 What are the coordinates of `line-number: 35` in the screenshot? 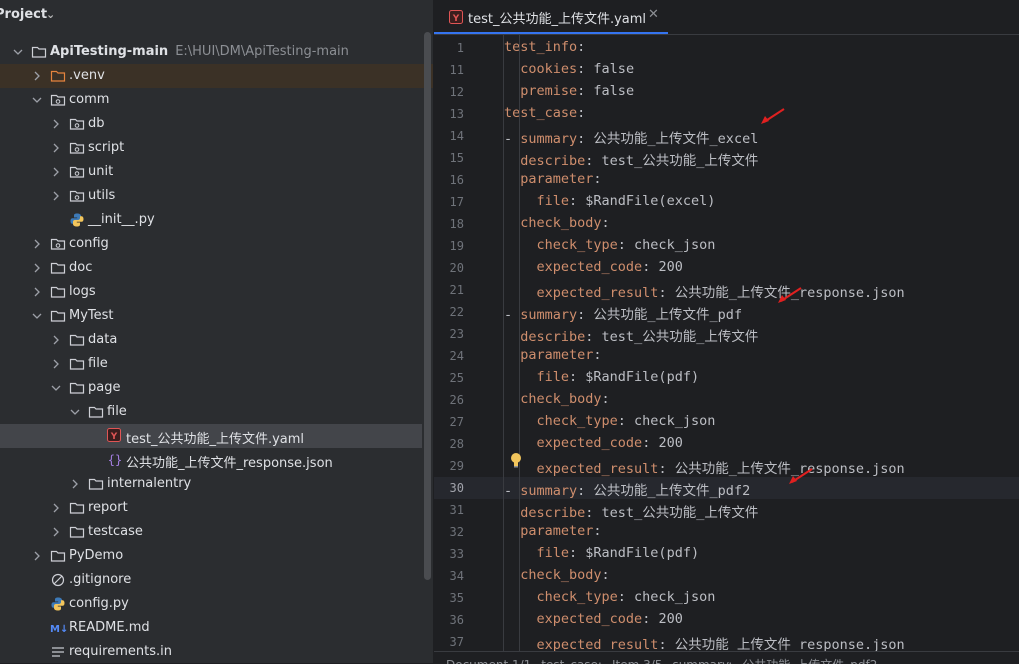 It's located at (456, 598).